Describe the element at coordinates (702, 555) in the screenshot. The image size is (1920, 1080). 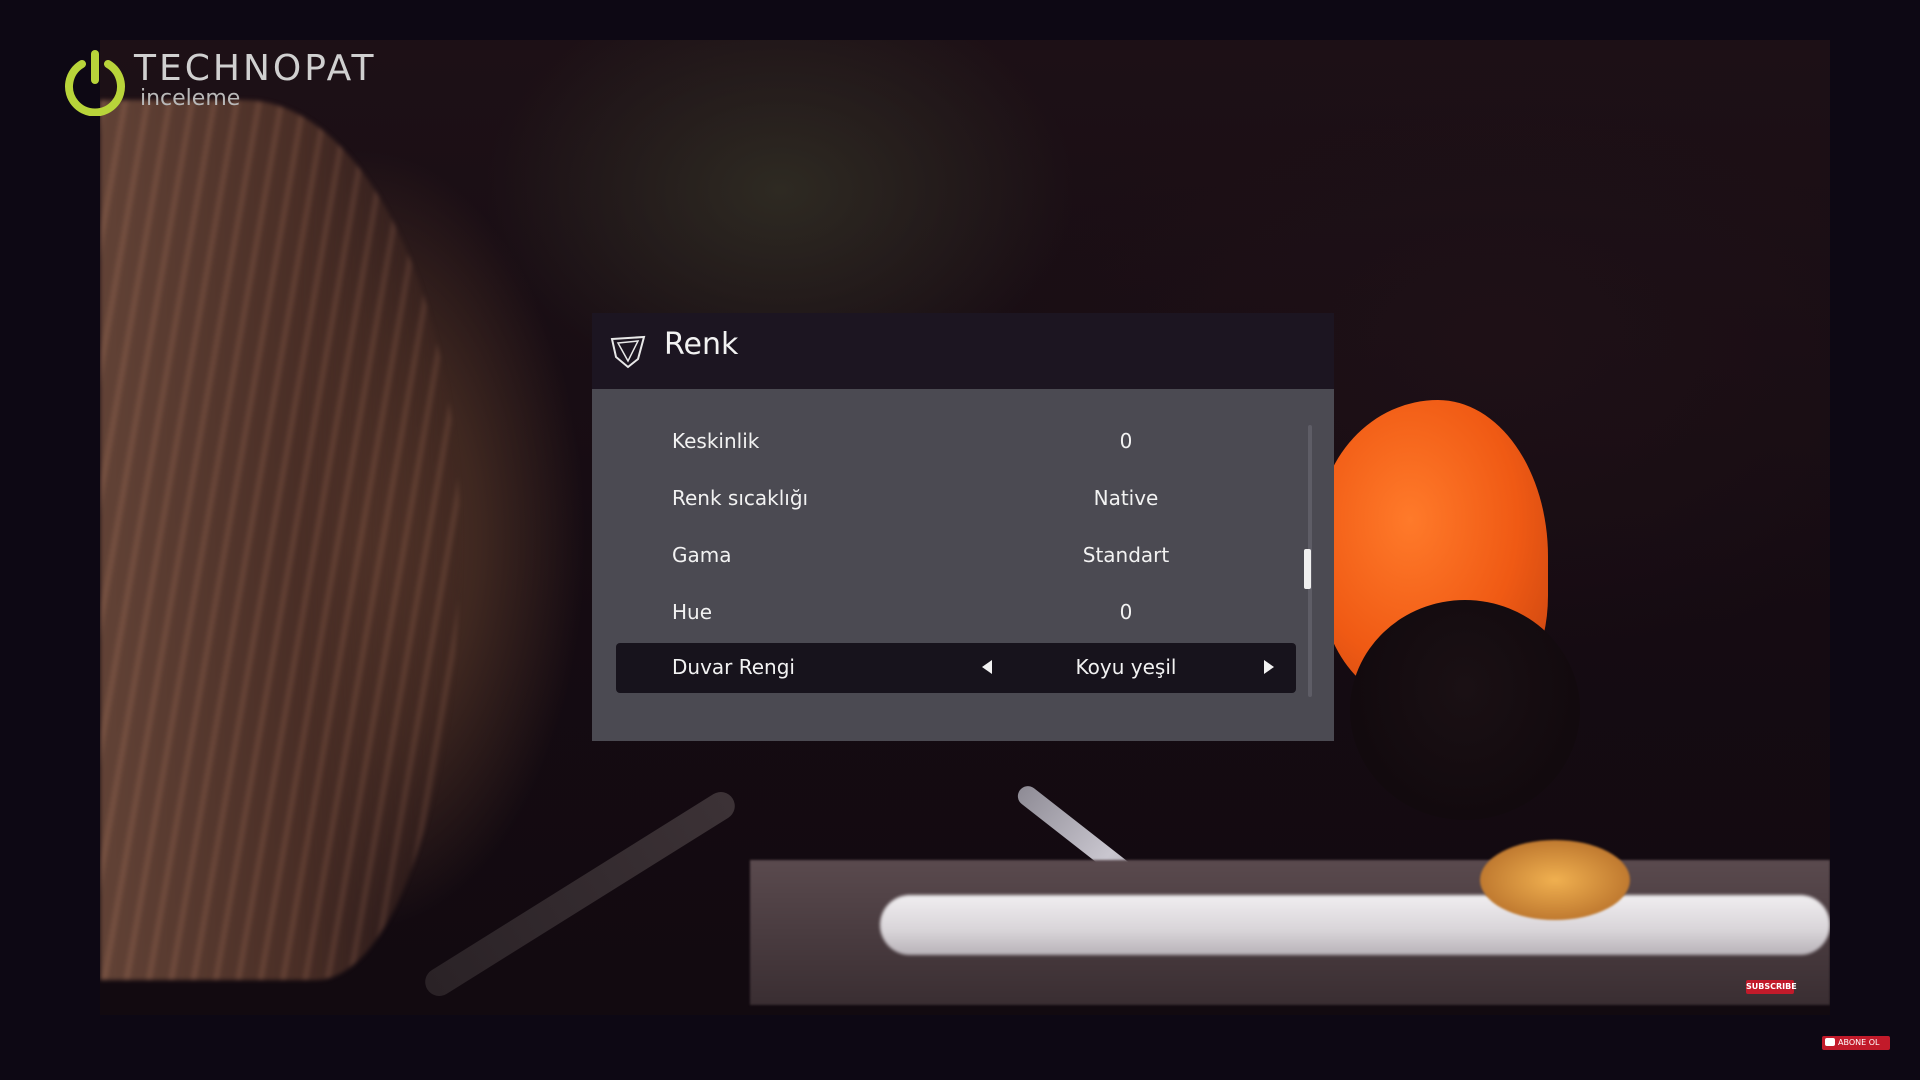
I see `menu-item-label: Gama` at that location.